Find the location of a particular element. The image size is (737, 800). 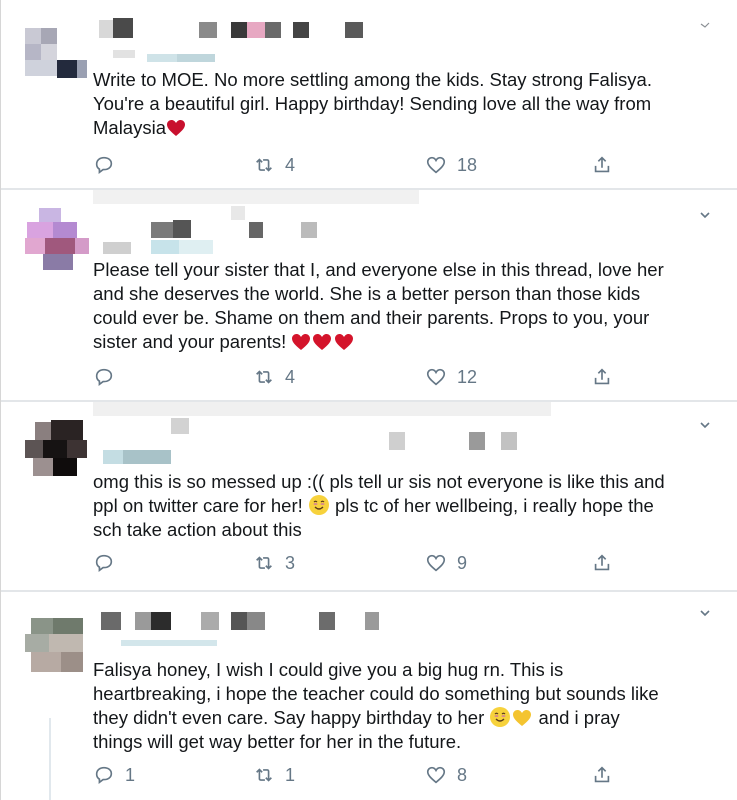

tweet-actions: 4 18 is located at coordinates (373, 165).